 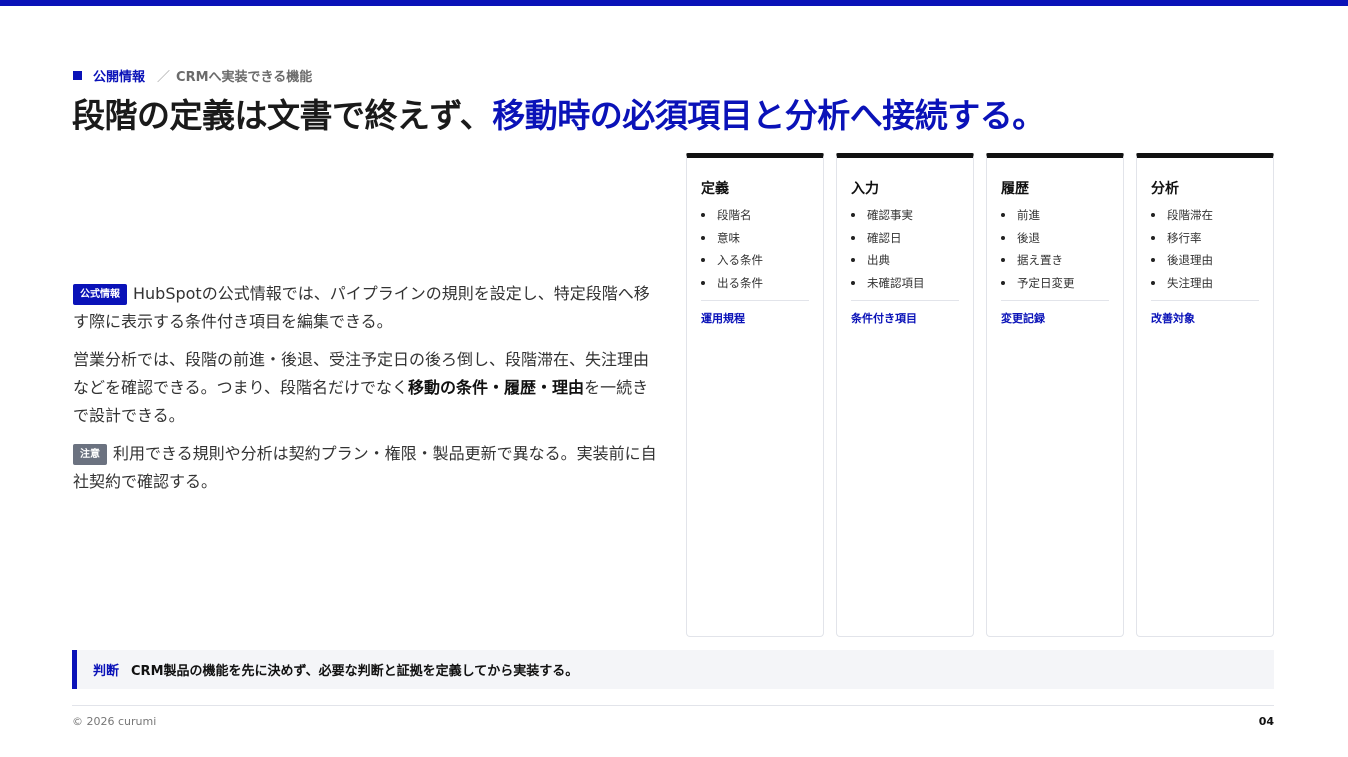 I want to click on list-item: 確認事実, so click(x=905, y=215).